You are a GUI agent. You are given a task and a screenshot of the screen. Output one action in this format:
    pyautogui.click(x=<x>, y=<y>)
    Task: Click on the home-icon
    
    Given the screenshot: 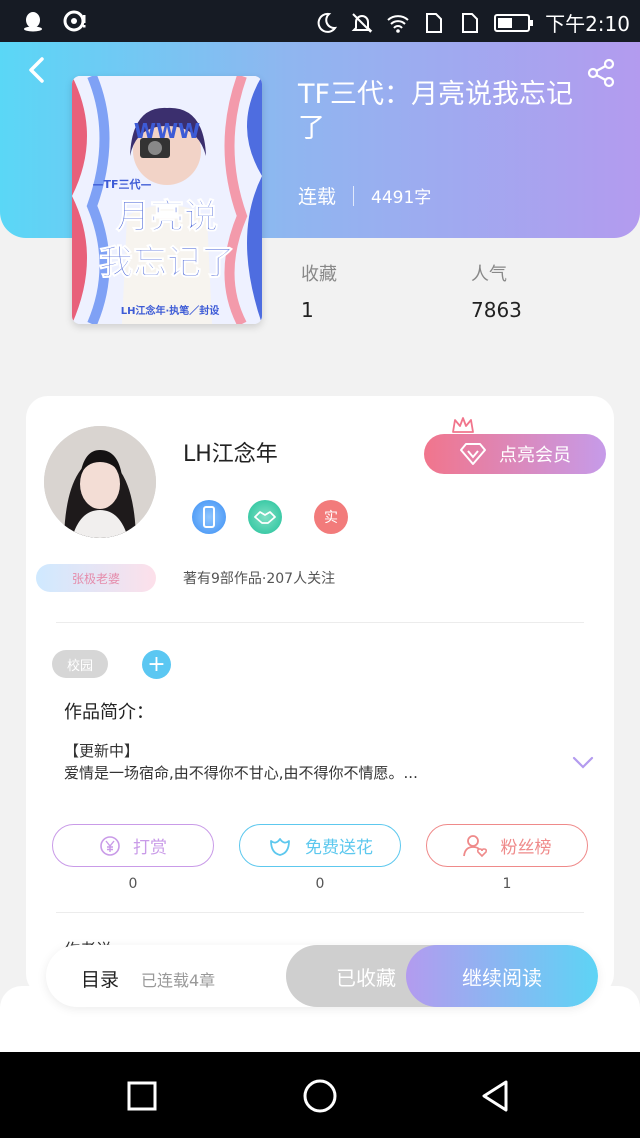 What is the action you would take?
    pyautogui.click(x=320, y=1096)
    